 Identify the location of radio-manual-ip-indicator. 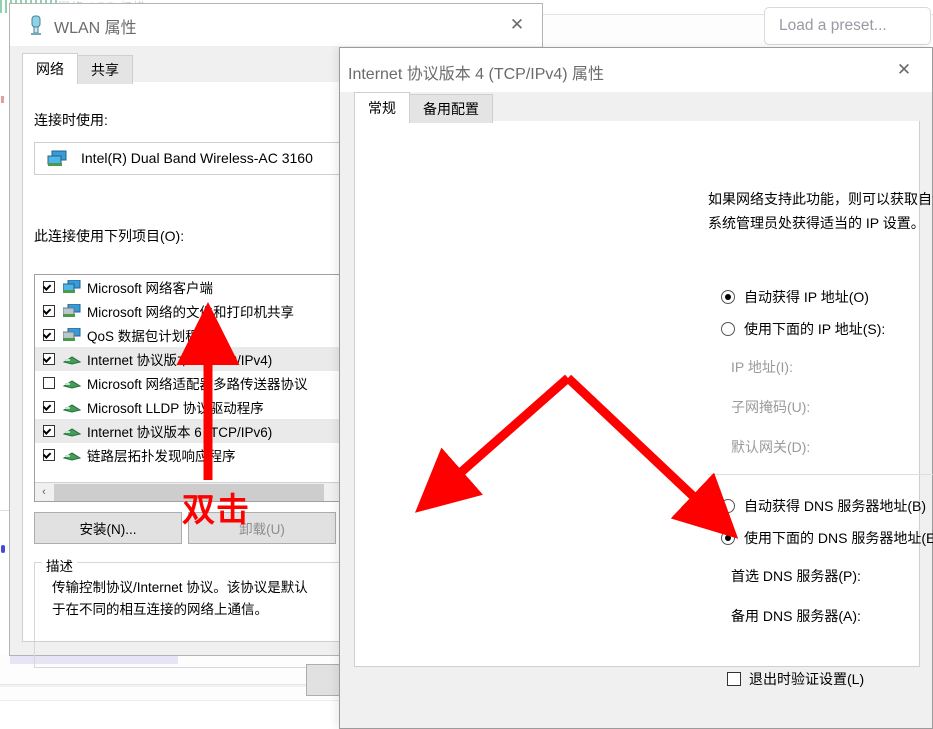
(728, 329).